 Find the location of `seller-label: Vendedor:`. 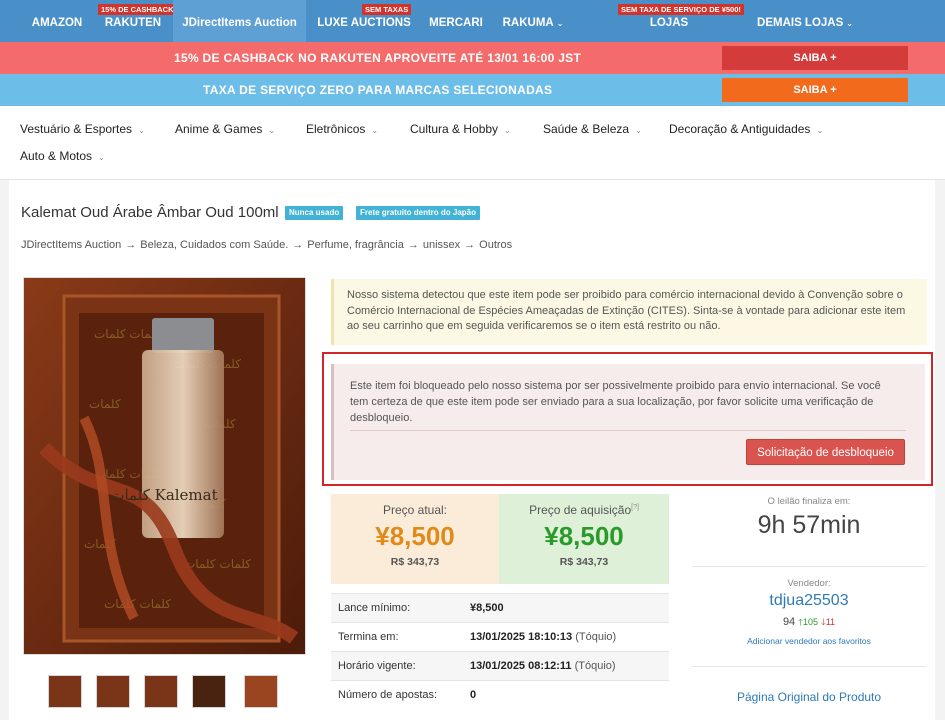

seller-label: Vendedor: is located at coordinates (809, 583).